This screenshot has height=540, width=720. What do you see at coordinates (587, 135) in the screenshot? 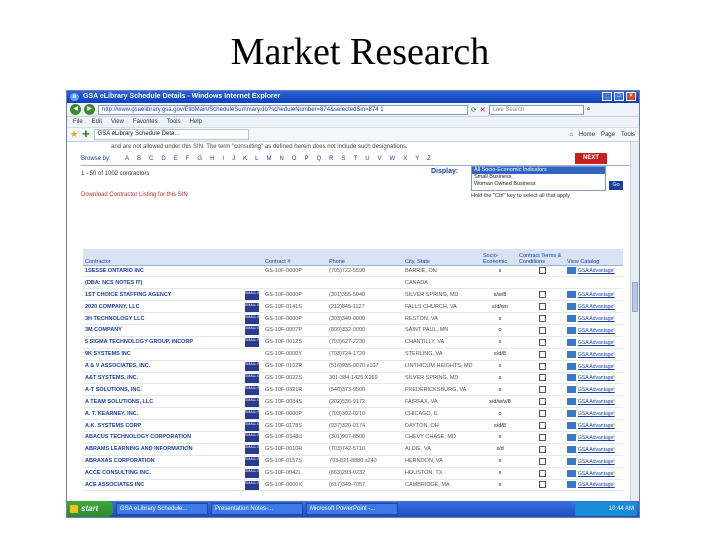
I see `home-label: Home` at bounding box center [587, 135].